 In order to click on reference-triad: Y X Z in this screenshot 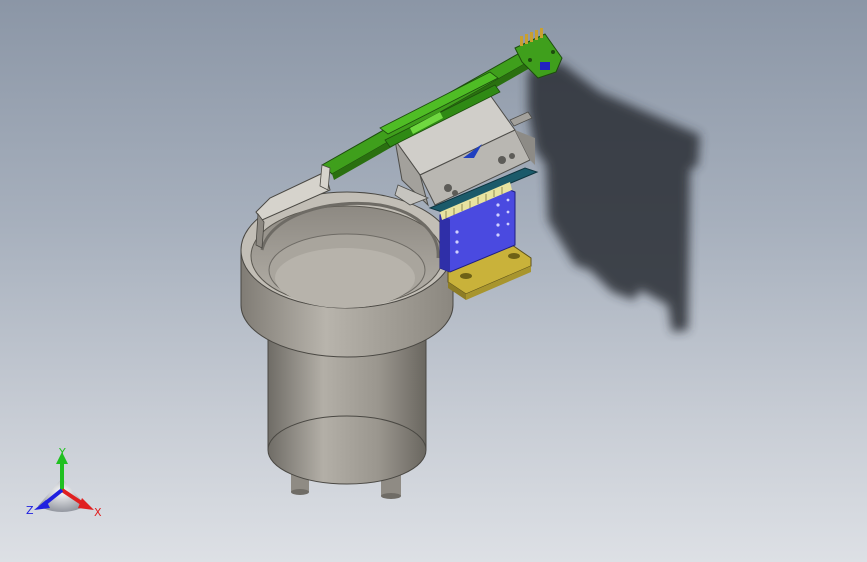, I will do `click(64, 484)`.